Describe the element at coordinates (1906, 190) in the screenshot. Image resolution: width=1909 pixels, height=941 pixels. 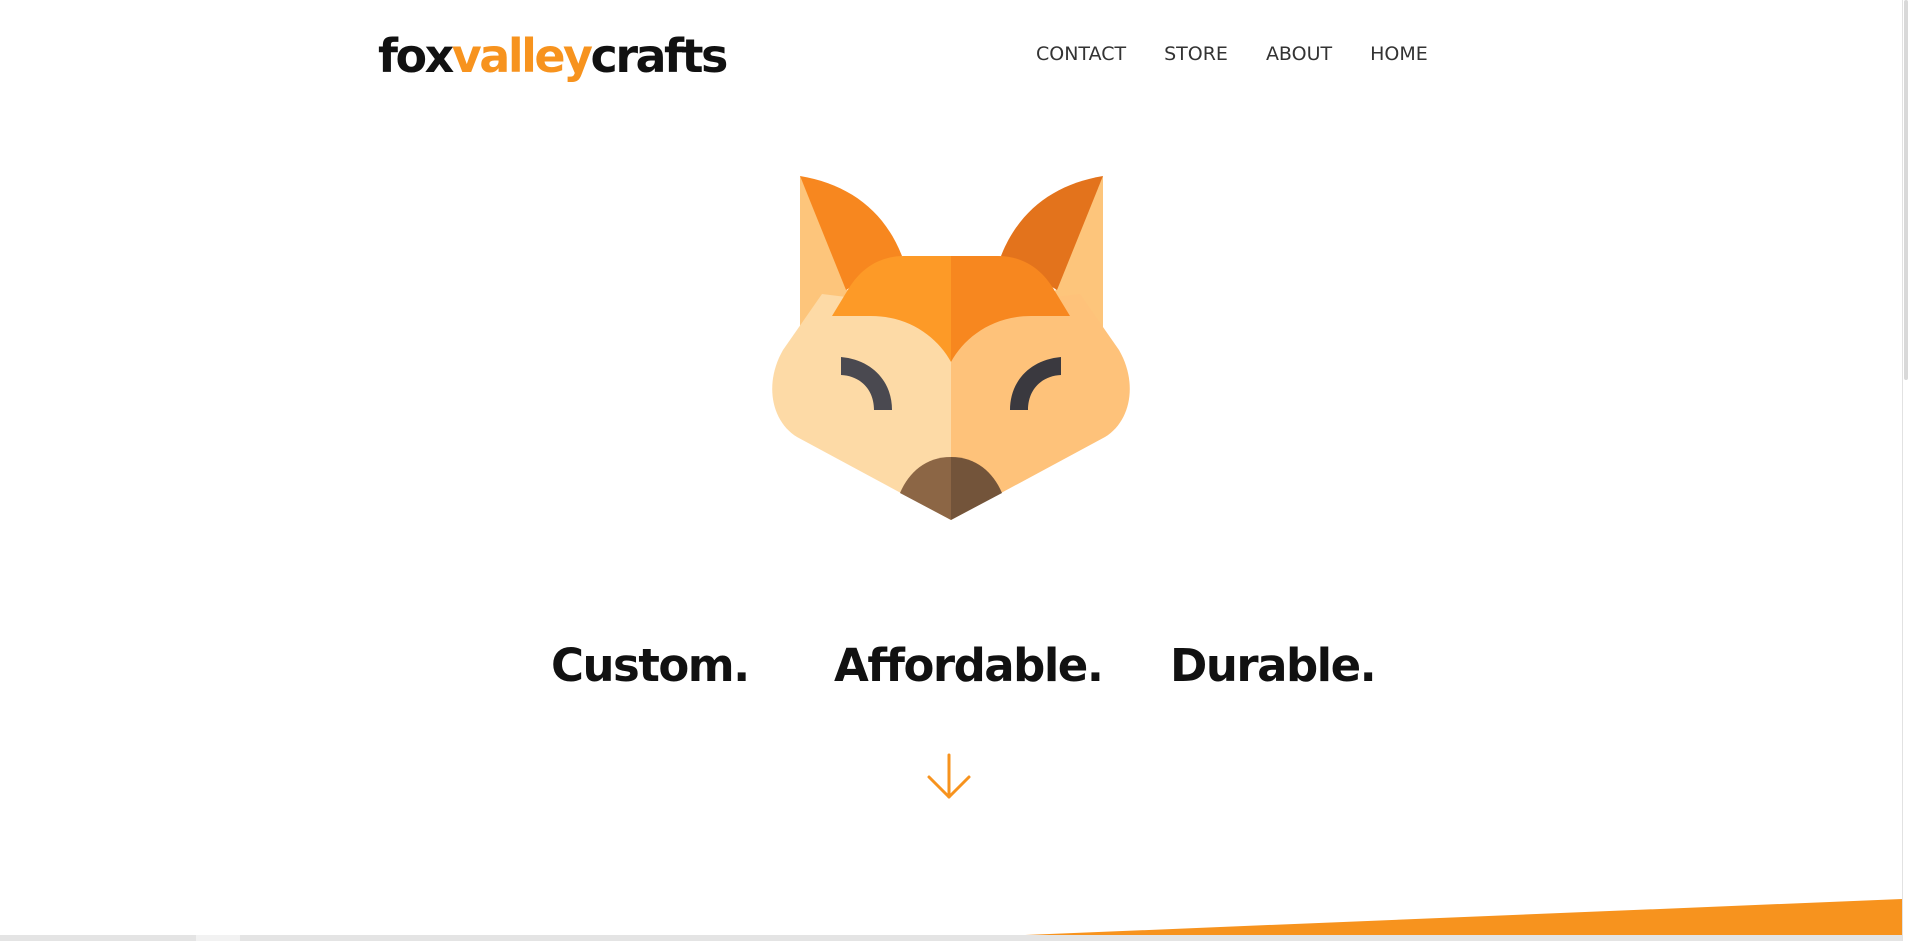
I see `vertical-scrollbar-thumb` at that location.